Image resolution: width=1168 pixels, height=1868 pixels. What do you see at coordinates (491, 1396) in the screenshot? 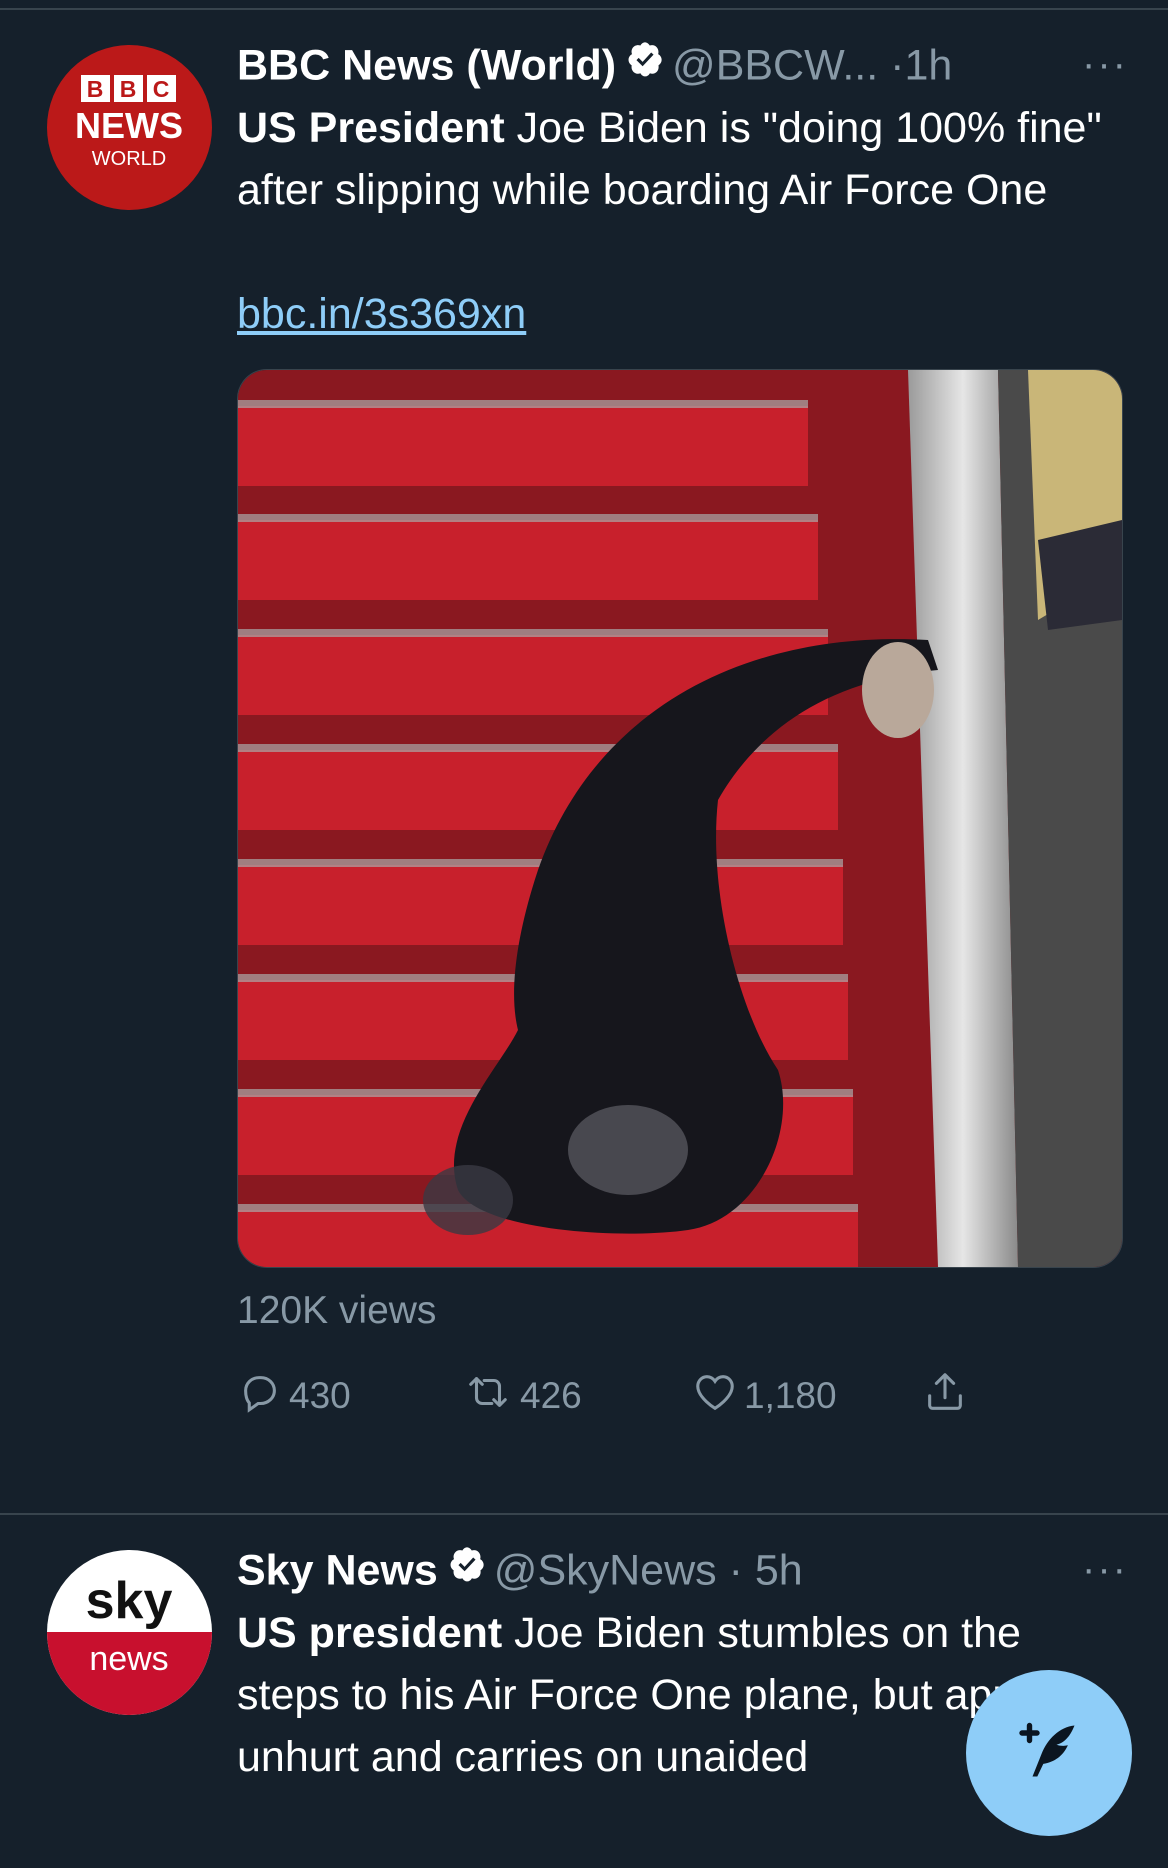
I see `retweet-icon` at bounding box center [491, 1396].